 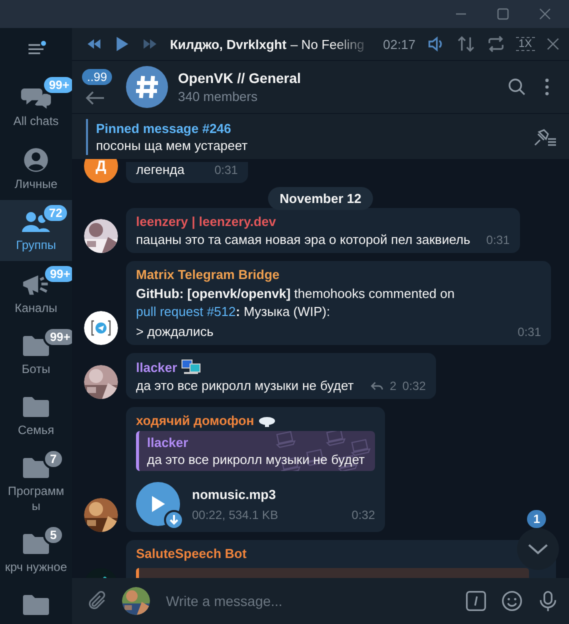 I want to click on search-icon, so click(x=517, y=87).